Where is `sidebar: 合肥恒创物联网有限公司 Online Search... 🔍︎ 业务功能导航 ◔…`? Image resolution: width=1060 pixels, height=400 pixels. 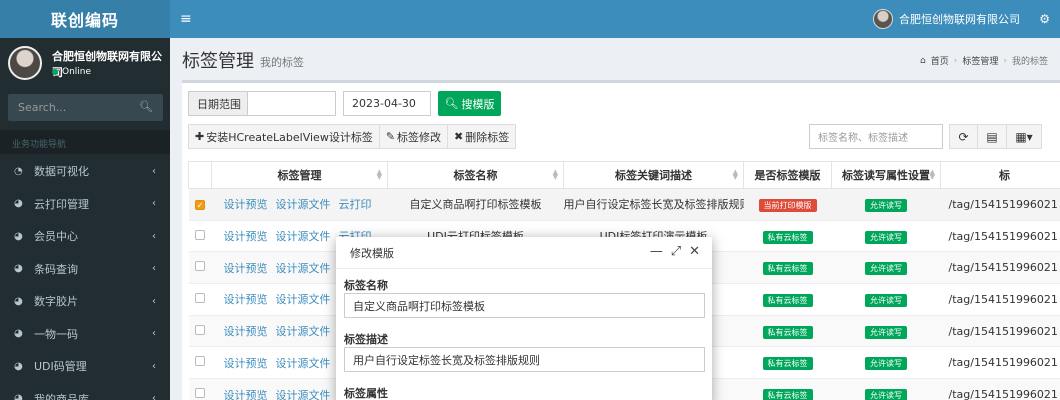
sidebar: 合肥恒创物联网有限公司 Online Search... 🔍︎ 业务功能导航 ◔… is located at coordinates (85, 219).